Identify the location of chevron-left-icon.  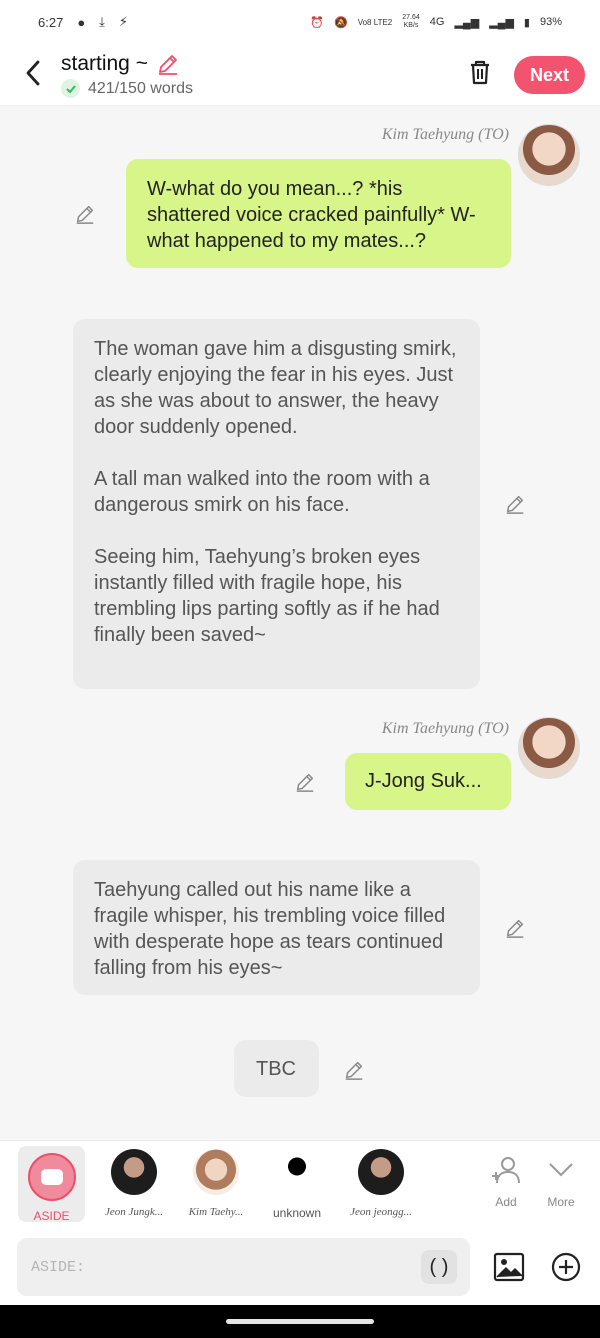
(33, 73).